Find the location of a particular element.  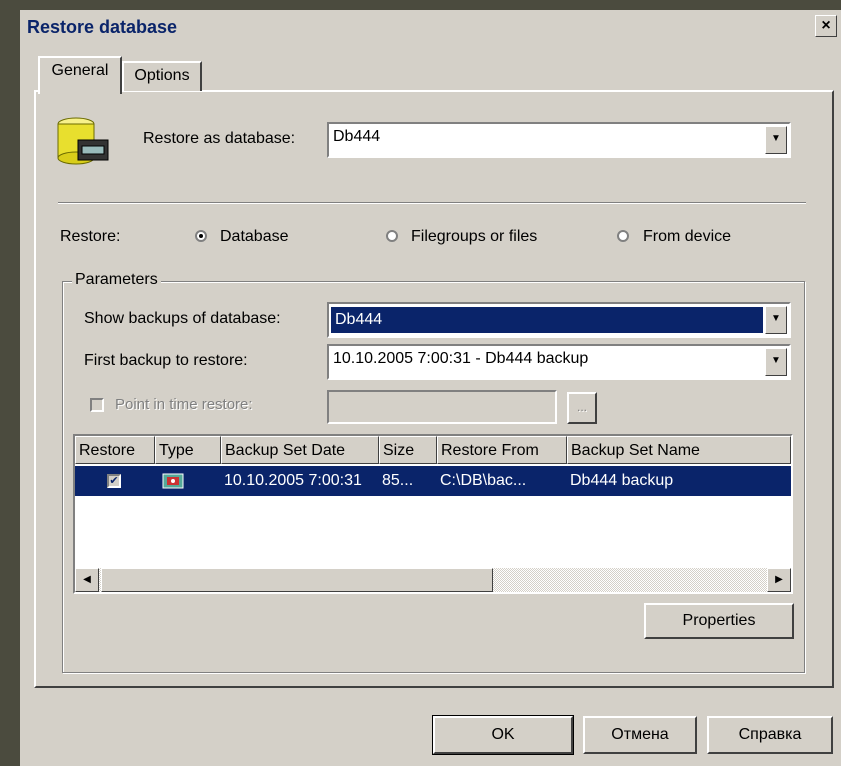

column-header-size: Size is located at coordinates (408, 450).